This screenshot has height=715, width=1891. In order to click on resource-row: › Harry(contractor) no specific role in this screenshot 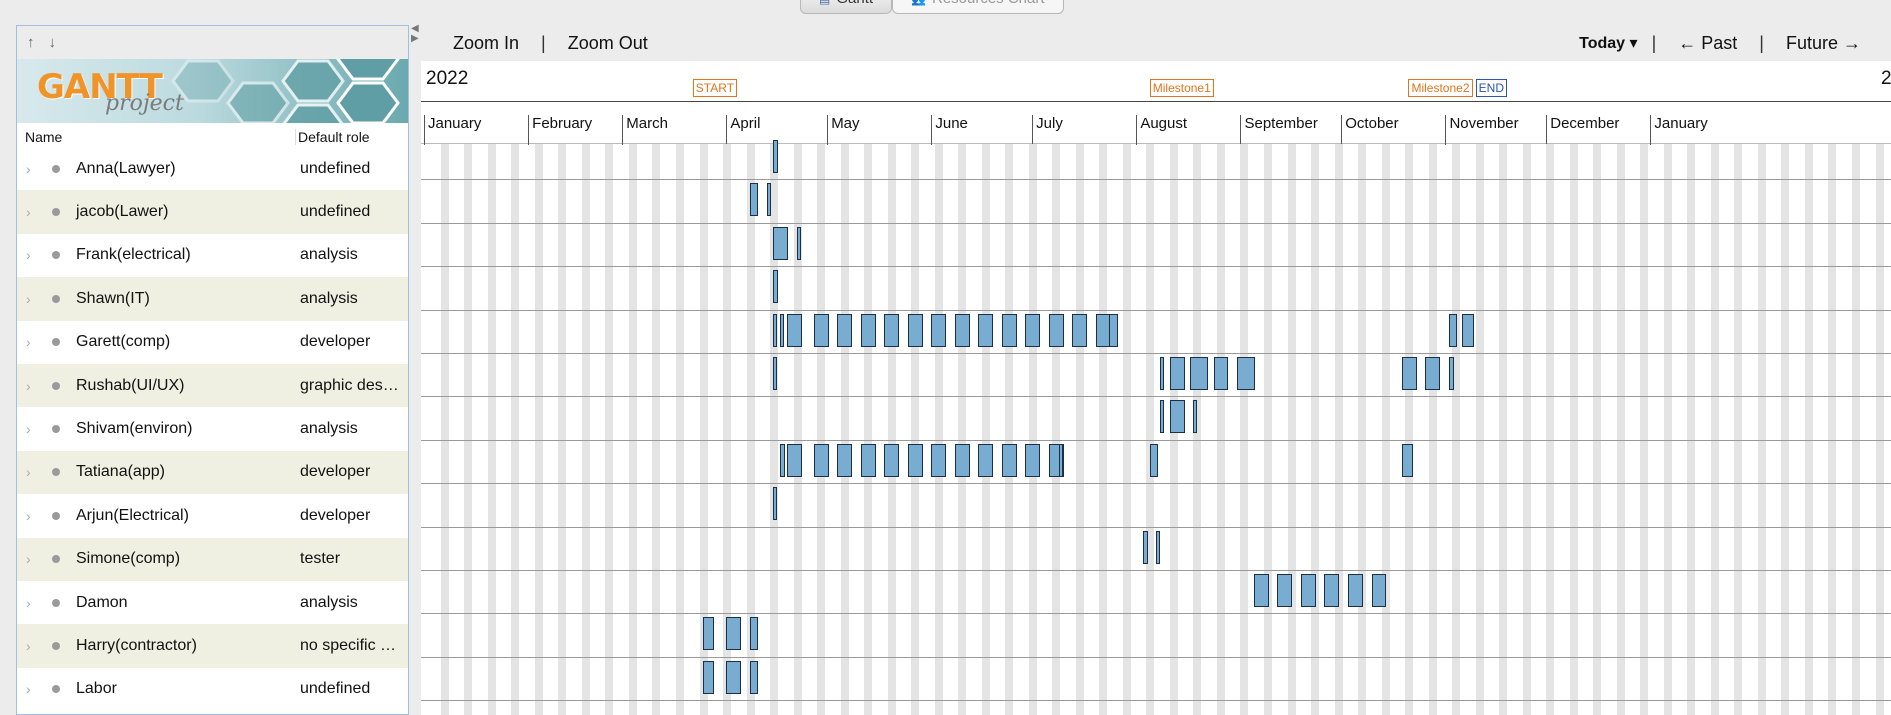, I will do `click(212, 646)`.